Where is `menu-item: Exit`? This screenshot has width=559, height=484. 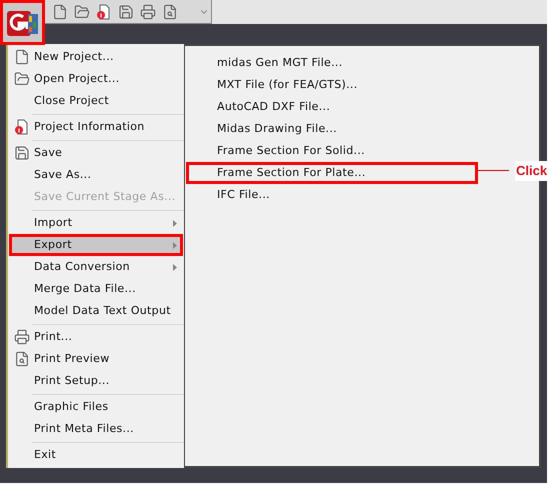 menu-item: Exit is located at coordinates (96, 455).